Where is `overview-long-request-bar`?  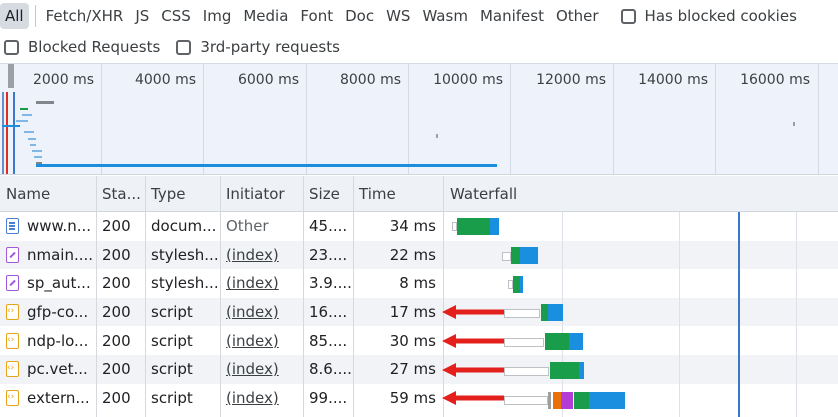
overview-long-request-bar is located at coordinates (266, 165).